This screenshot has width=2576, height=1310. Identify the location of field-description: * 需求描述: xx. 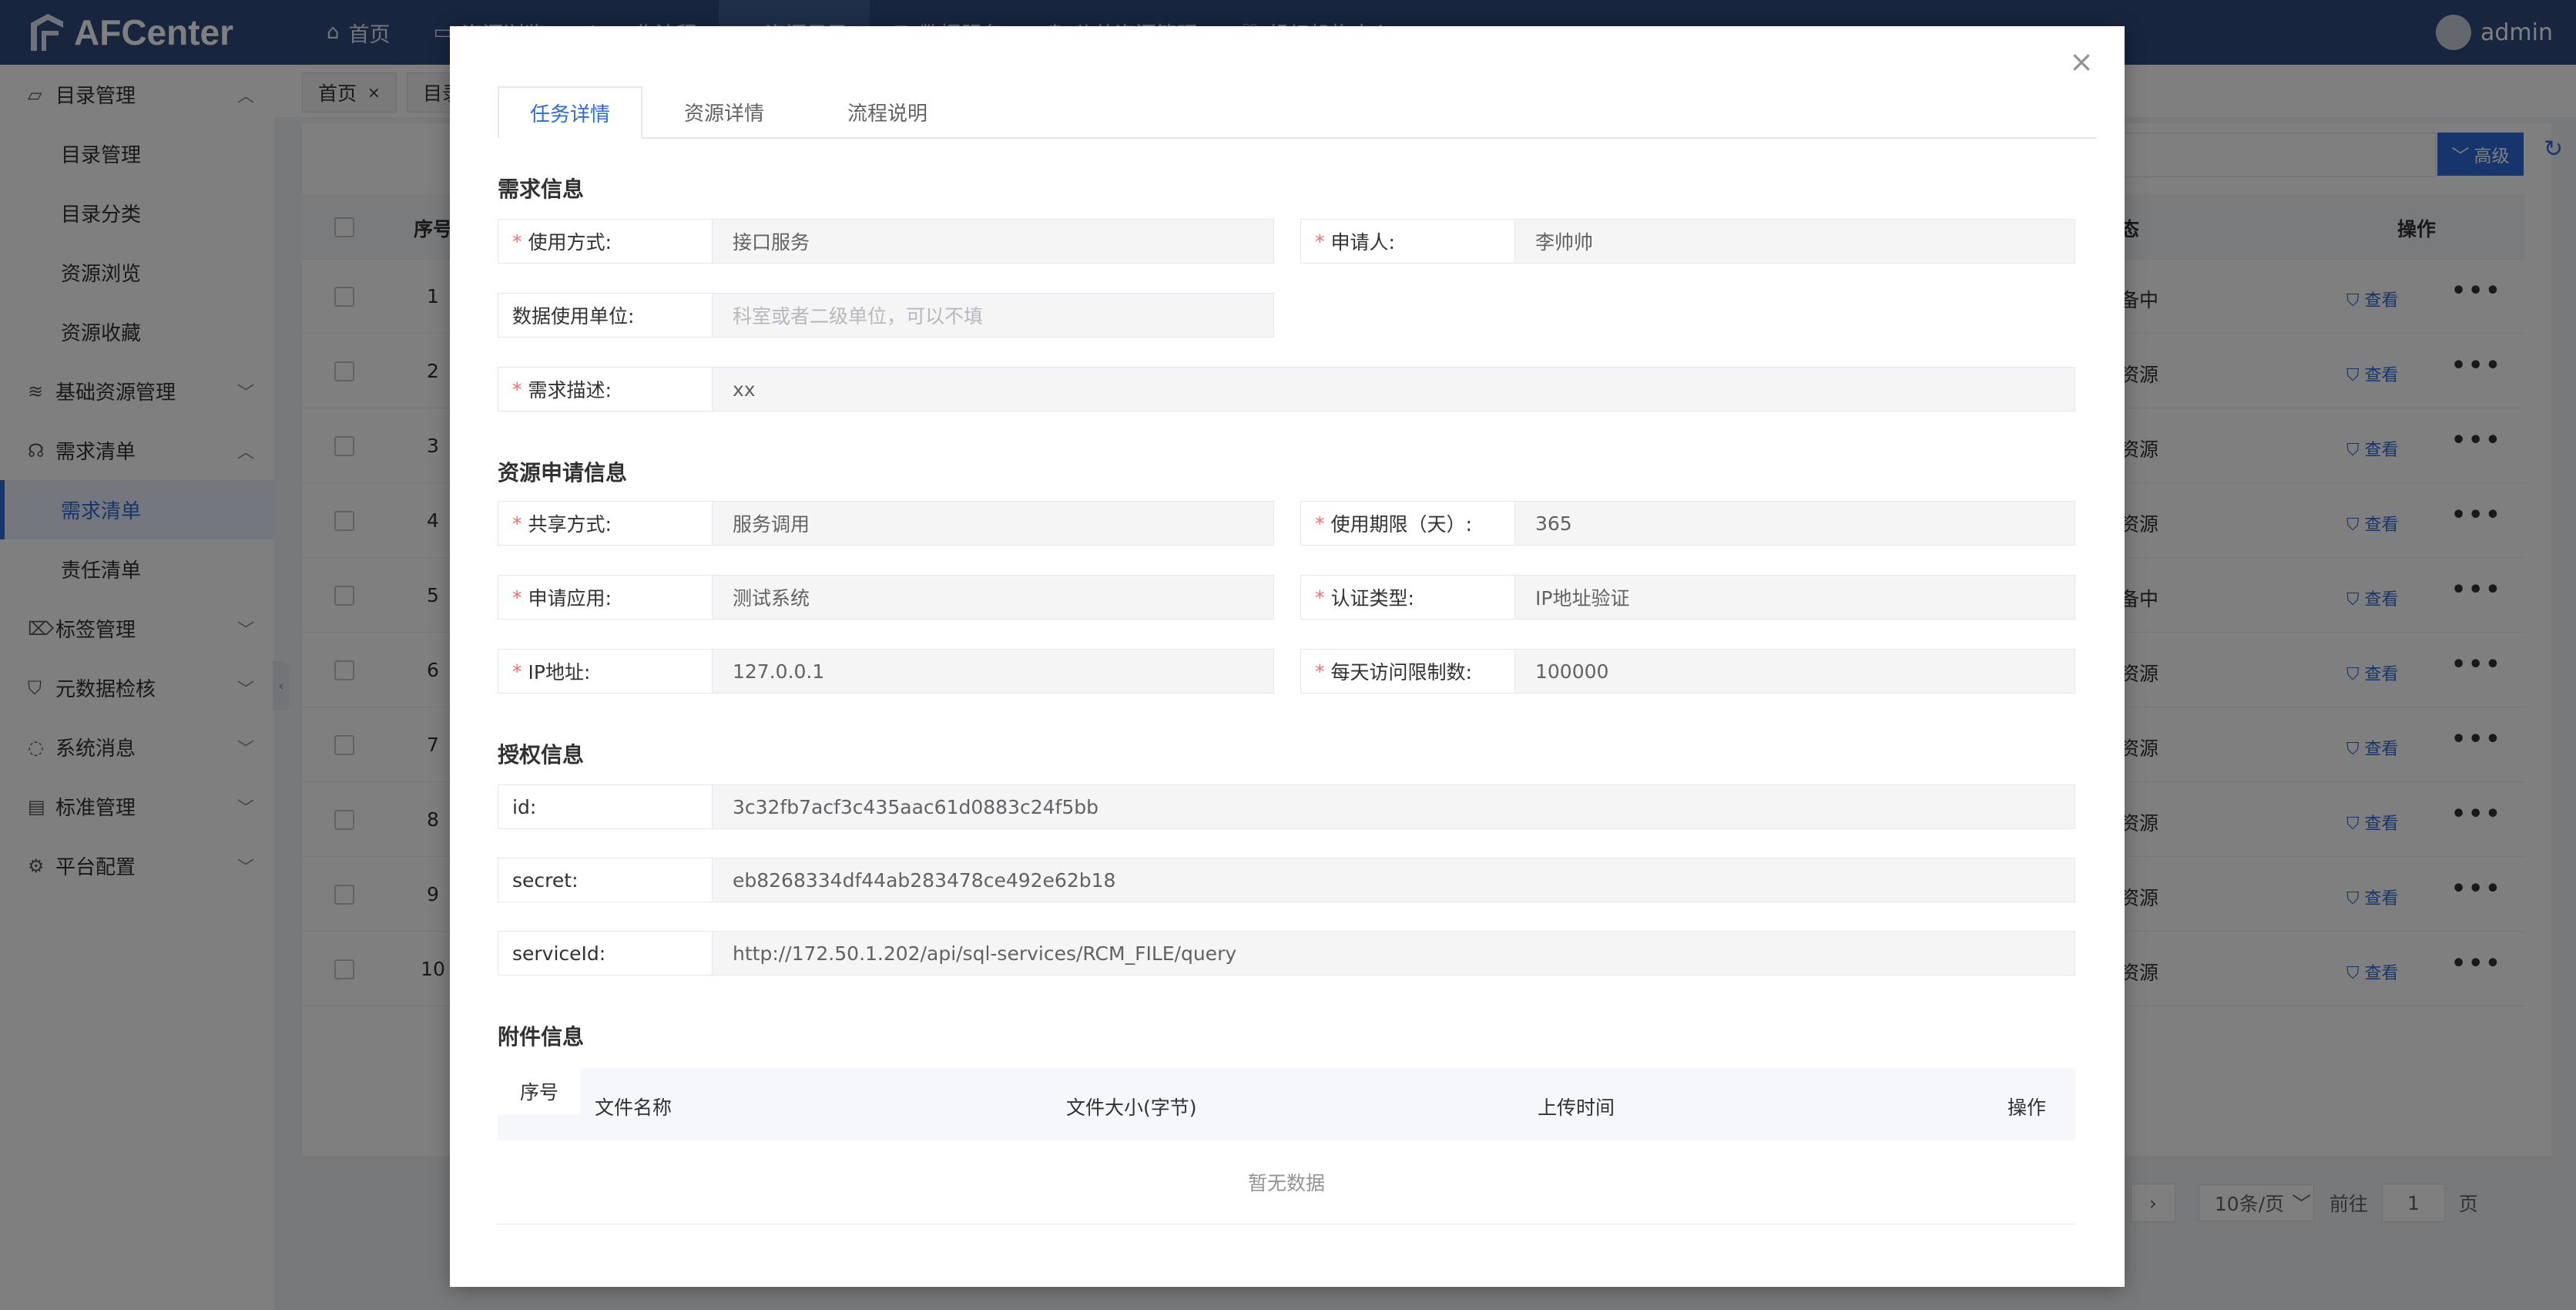
(1286, 389).